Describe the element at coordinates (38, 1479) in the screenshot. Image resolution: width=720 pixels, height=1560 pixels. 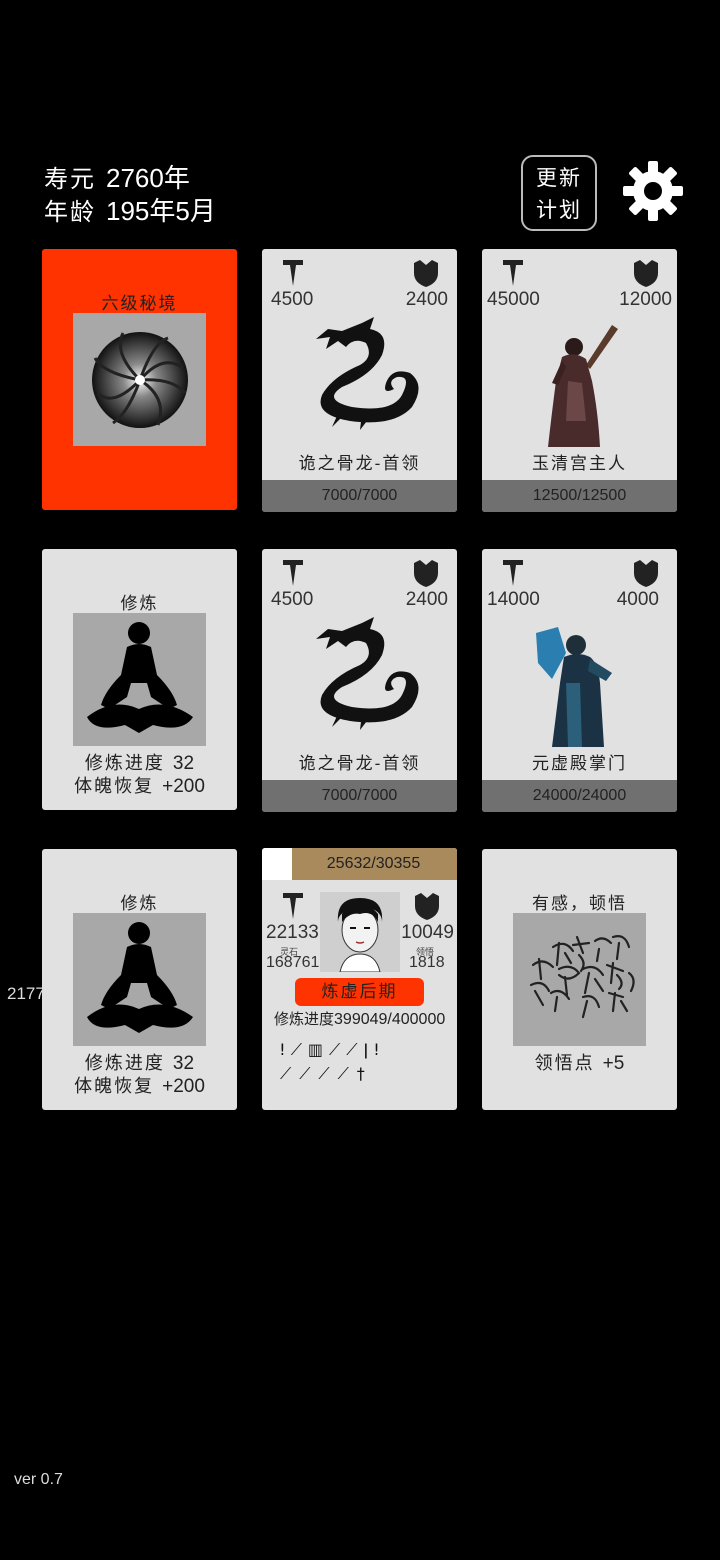
I see `version-label: ver 0.7` at that location.